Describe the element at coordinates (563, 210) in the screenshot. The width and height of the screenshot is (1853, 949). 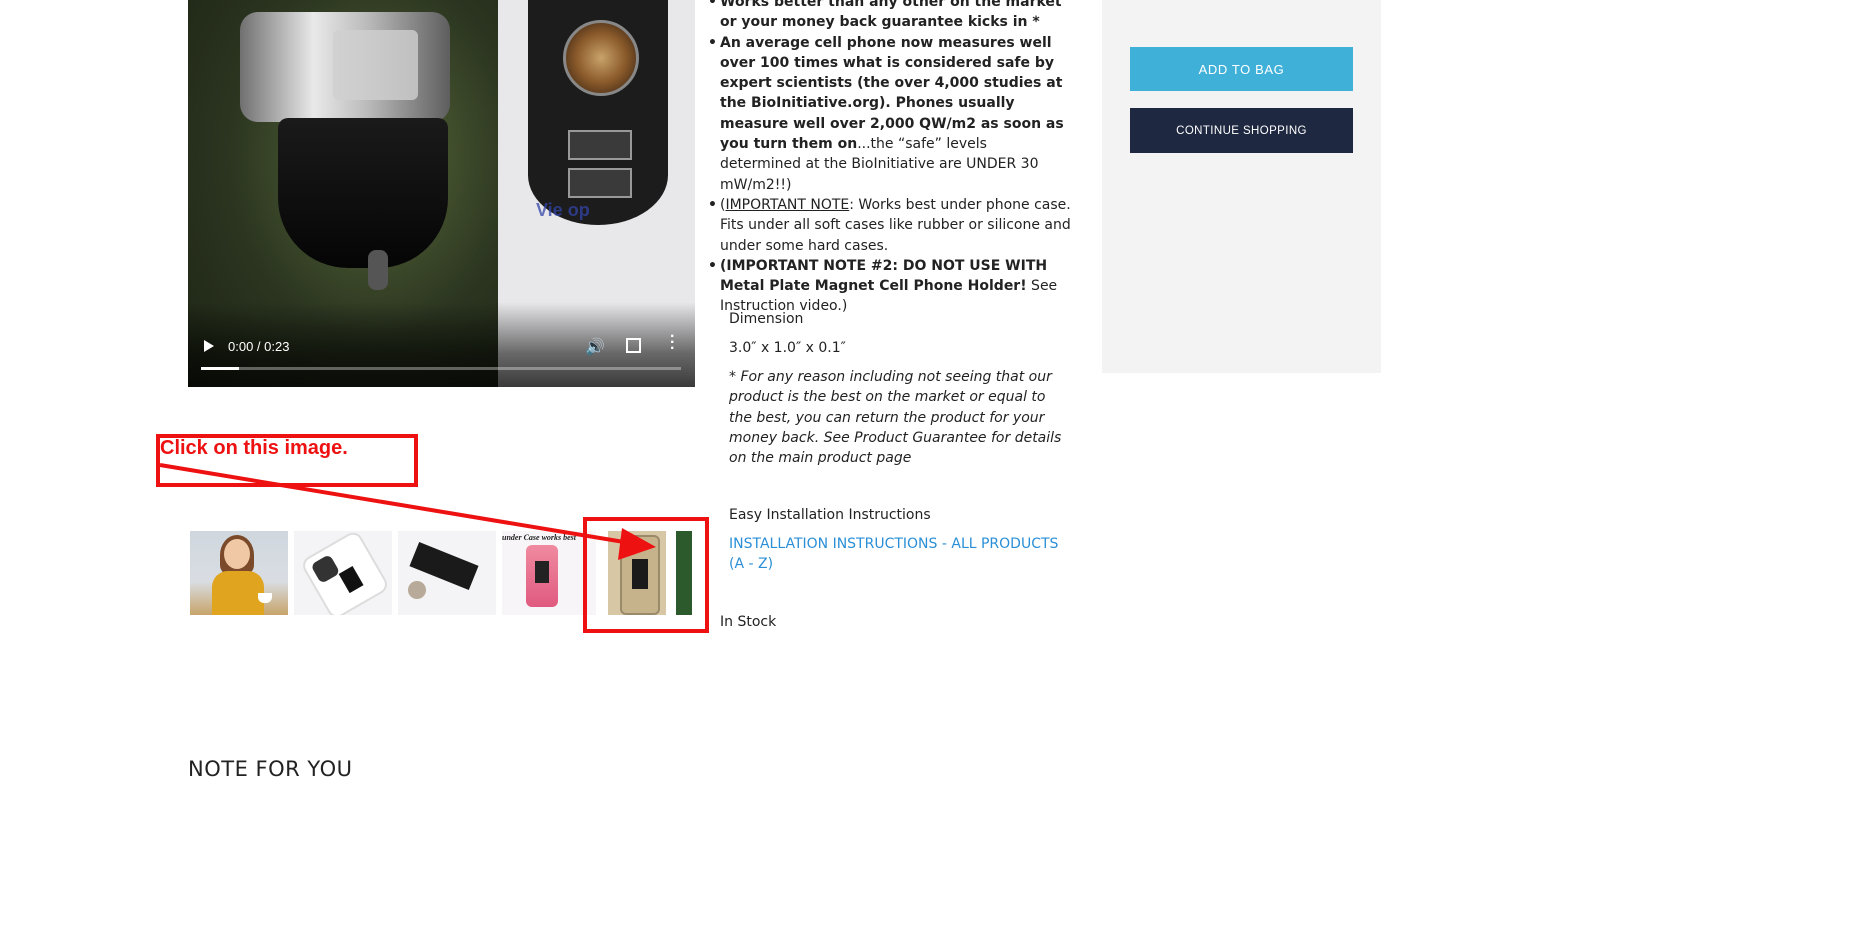
I see `video-watermark: Vie op` at that location.